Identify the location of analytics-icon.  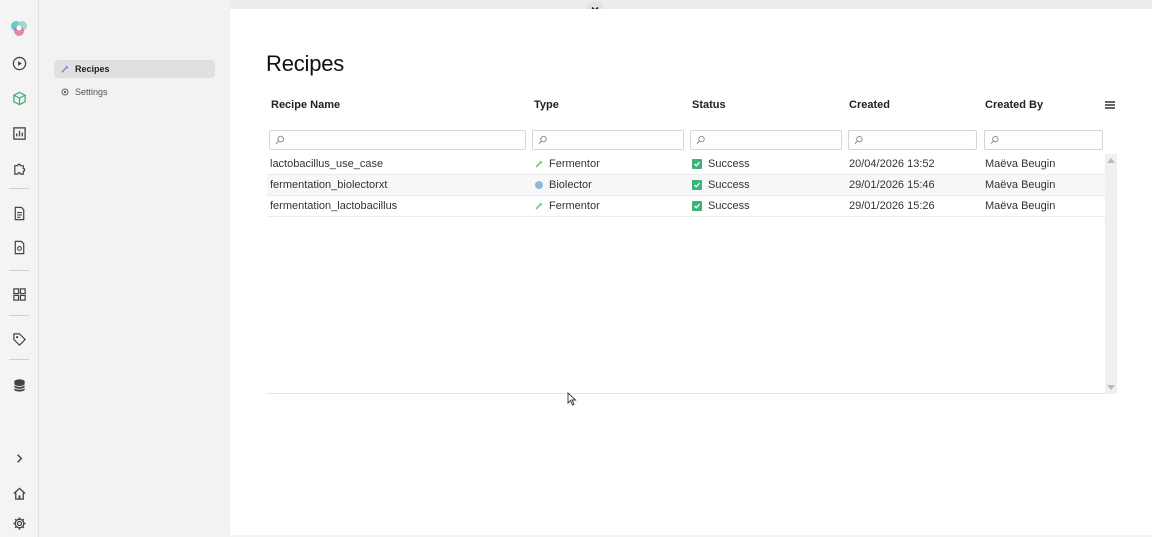
(19, 133).